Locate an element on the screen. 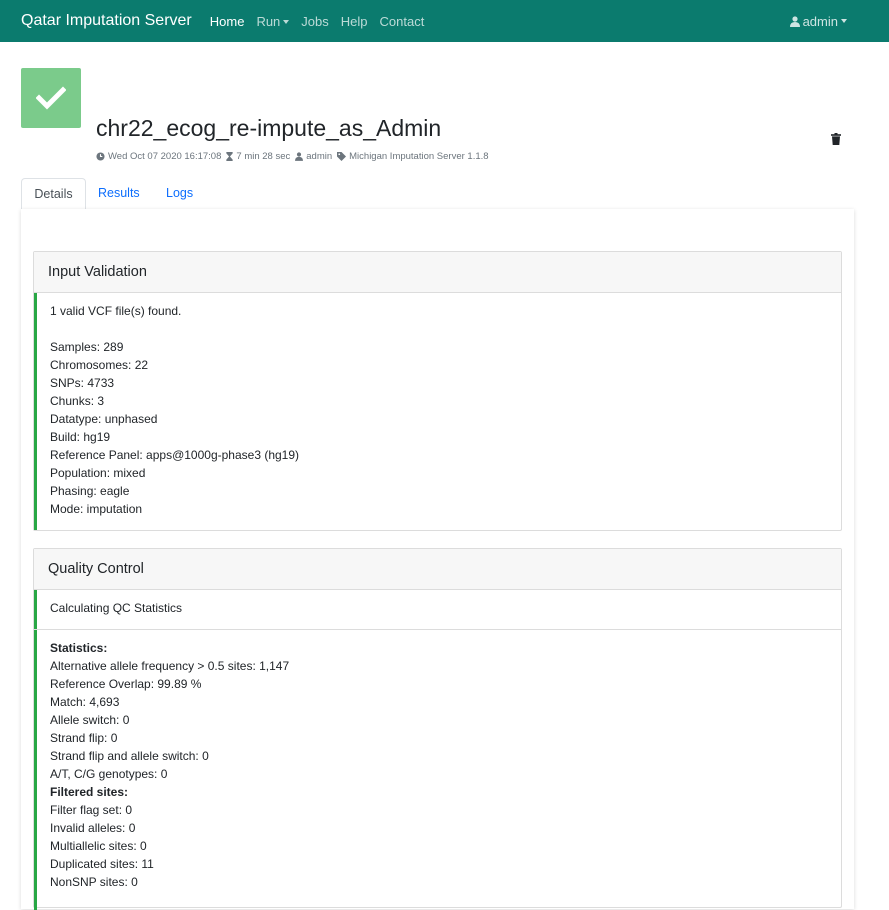 This screenshot has height=910, width=889. job-tabs: Details Results Logs is located at coordinates (437, 194).